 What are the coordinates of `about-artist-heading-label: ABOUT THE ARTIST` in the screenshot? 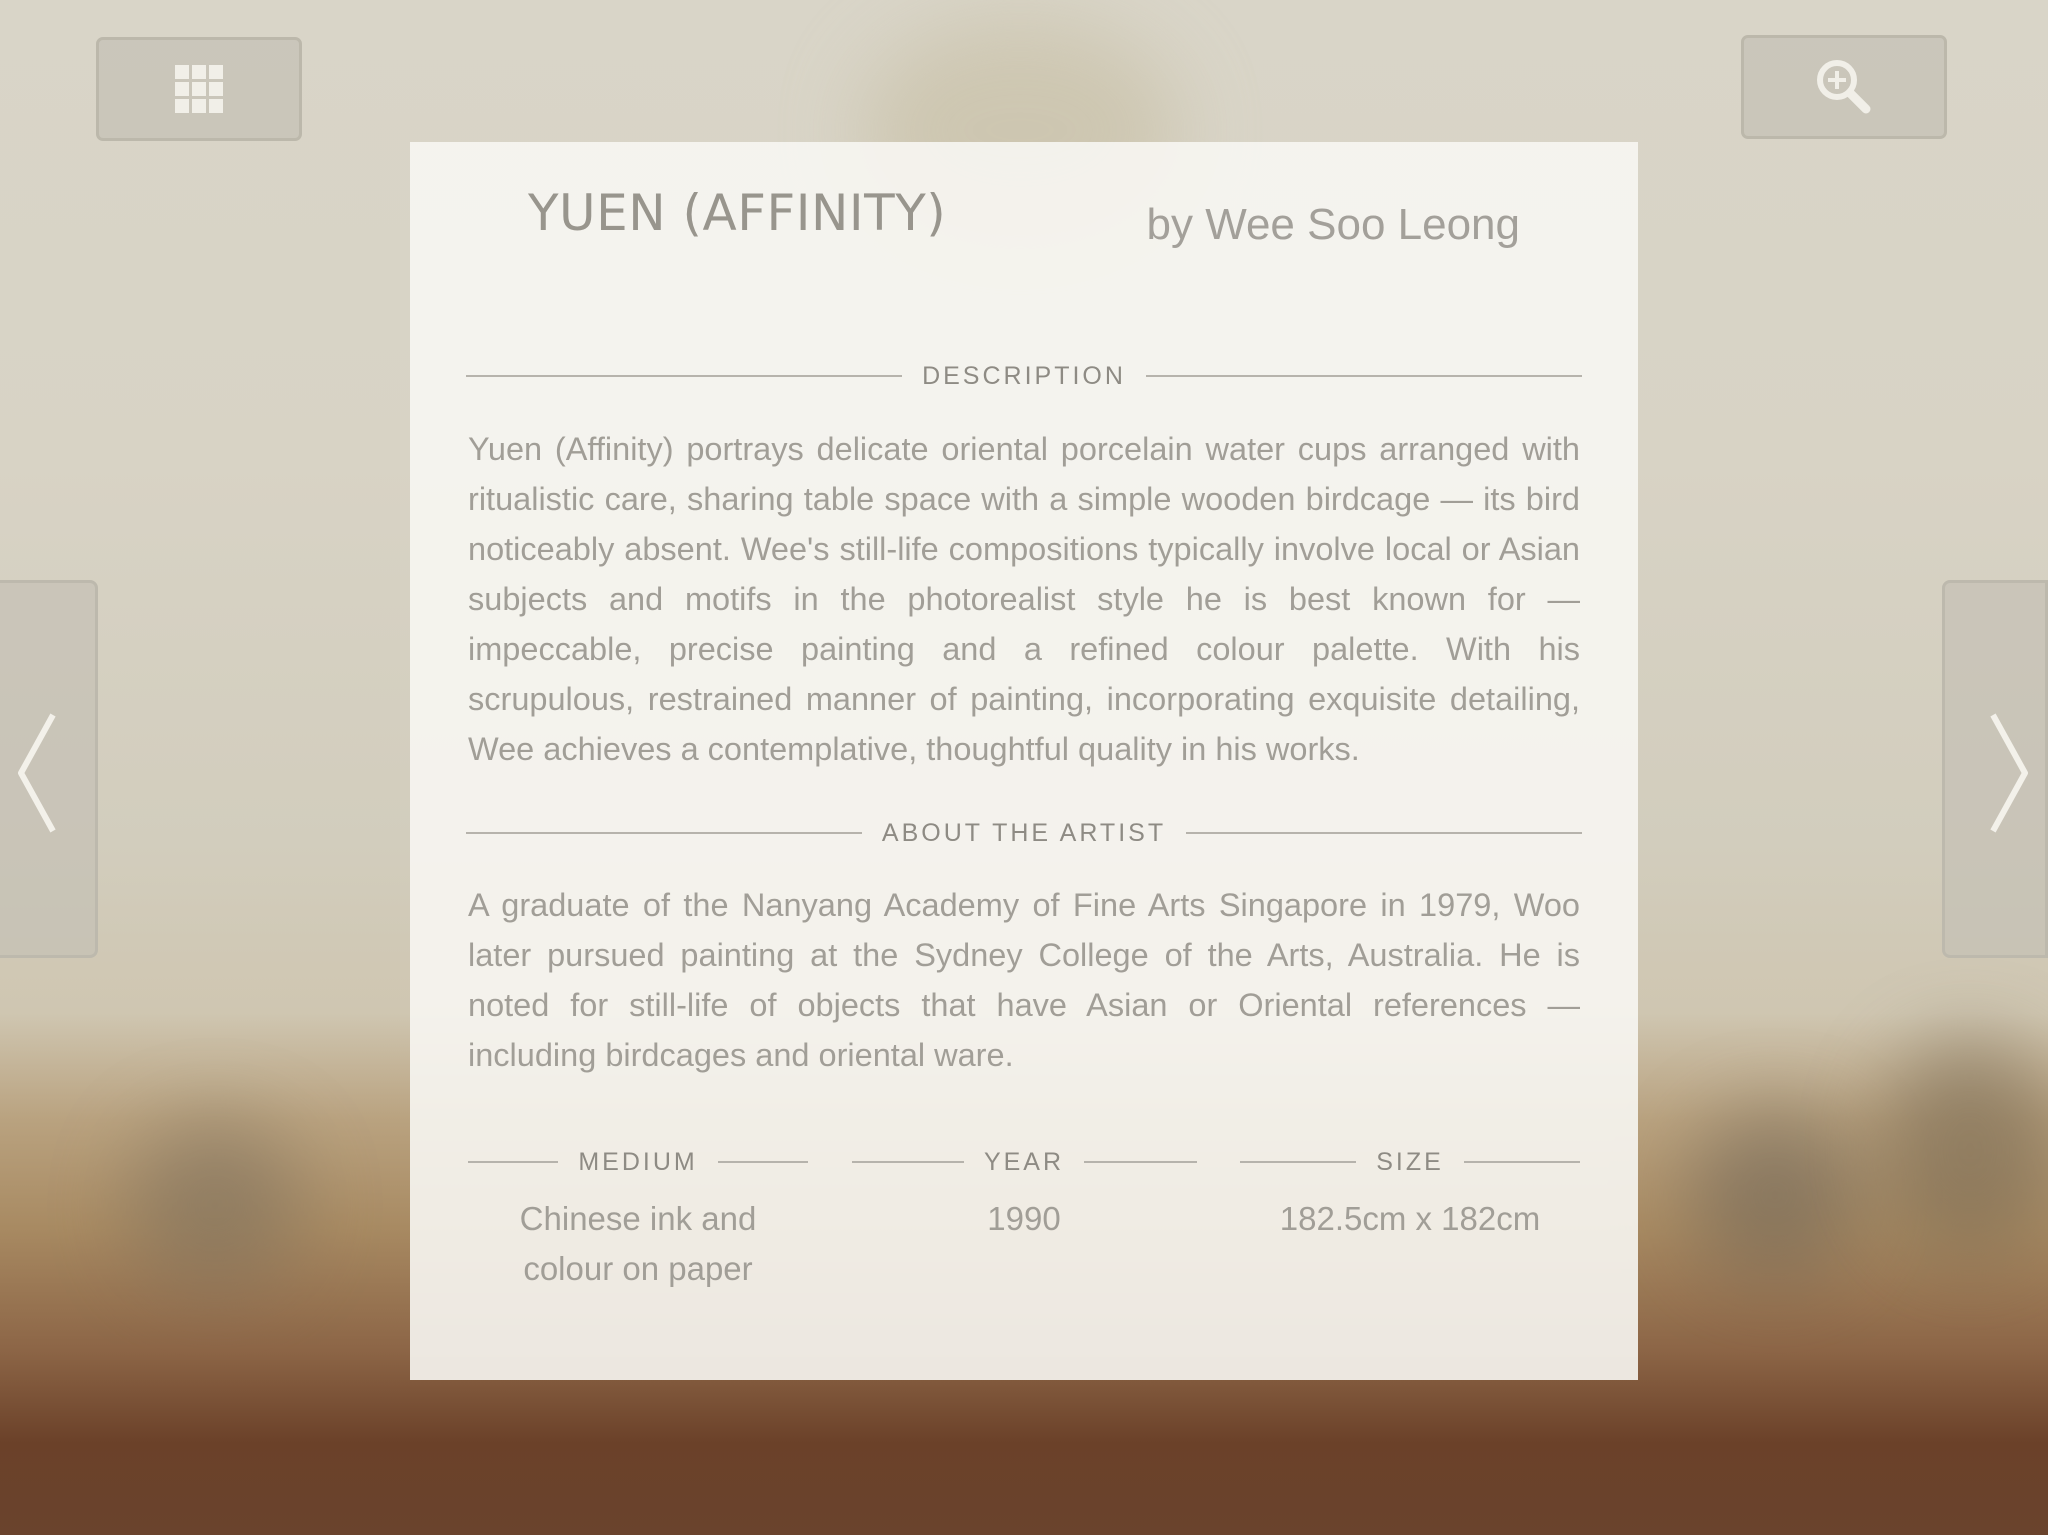 It's located at (1024, 832).